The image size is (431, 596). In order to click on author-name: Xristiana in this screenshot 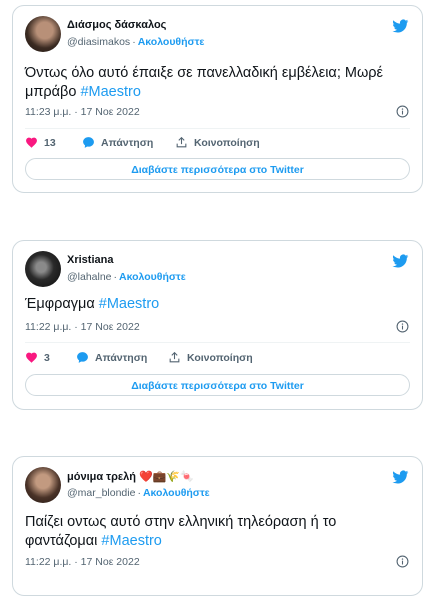, I will do `click(90, 260)`.